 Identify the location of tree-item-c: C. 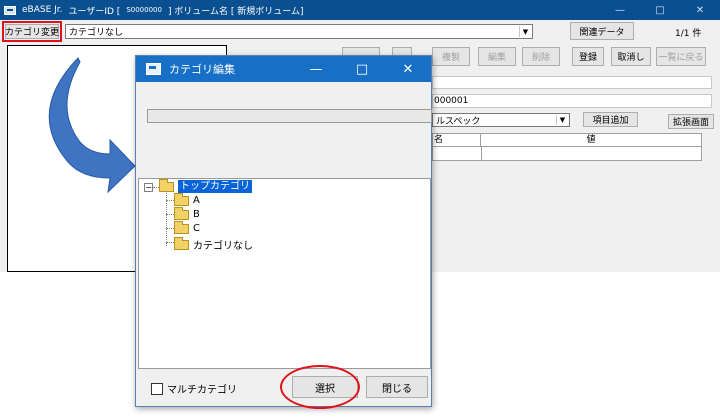
(187, 227).